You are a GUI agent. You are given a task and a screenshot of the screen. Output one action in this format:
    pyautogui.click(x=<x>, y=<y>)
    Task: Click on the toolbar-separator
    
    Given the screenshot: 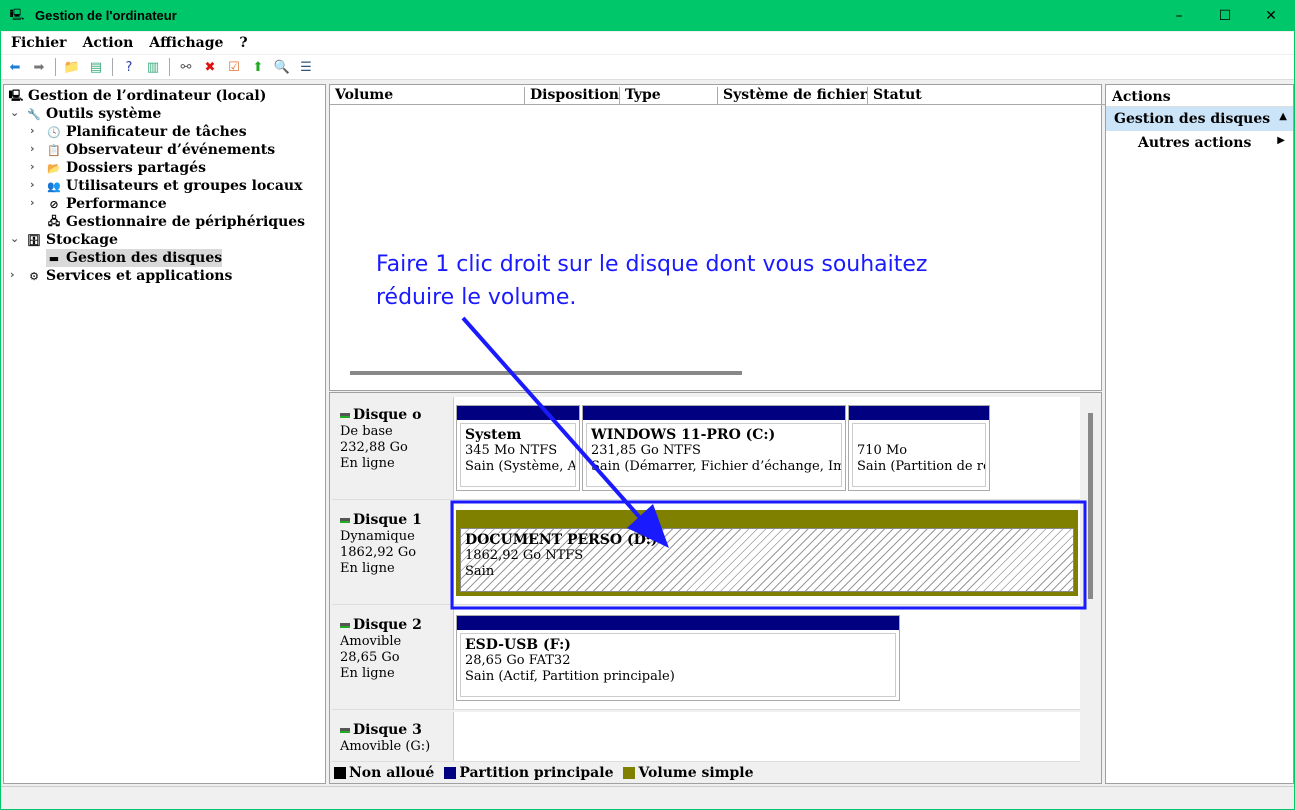 What is the action you would take?
    pyautogui.click(x=112, y=67)
    